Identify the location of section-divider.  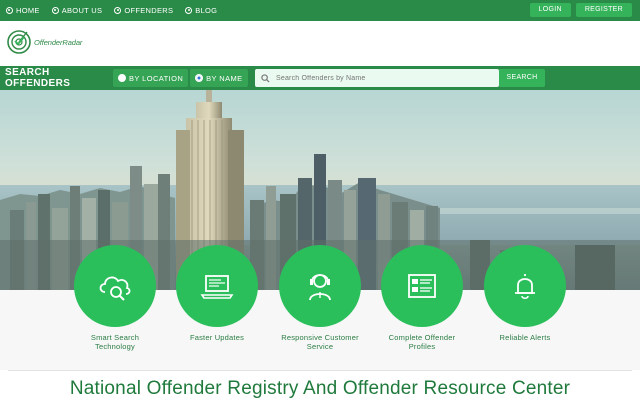
(320, 370).